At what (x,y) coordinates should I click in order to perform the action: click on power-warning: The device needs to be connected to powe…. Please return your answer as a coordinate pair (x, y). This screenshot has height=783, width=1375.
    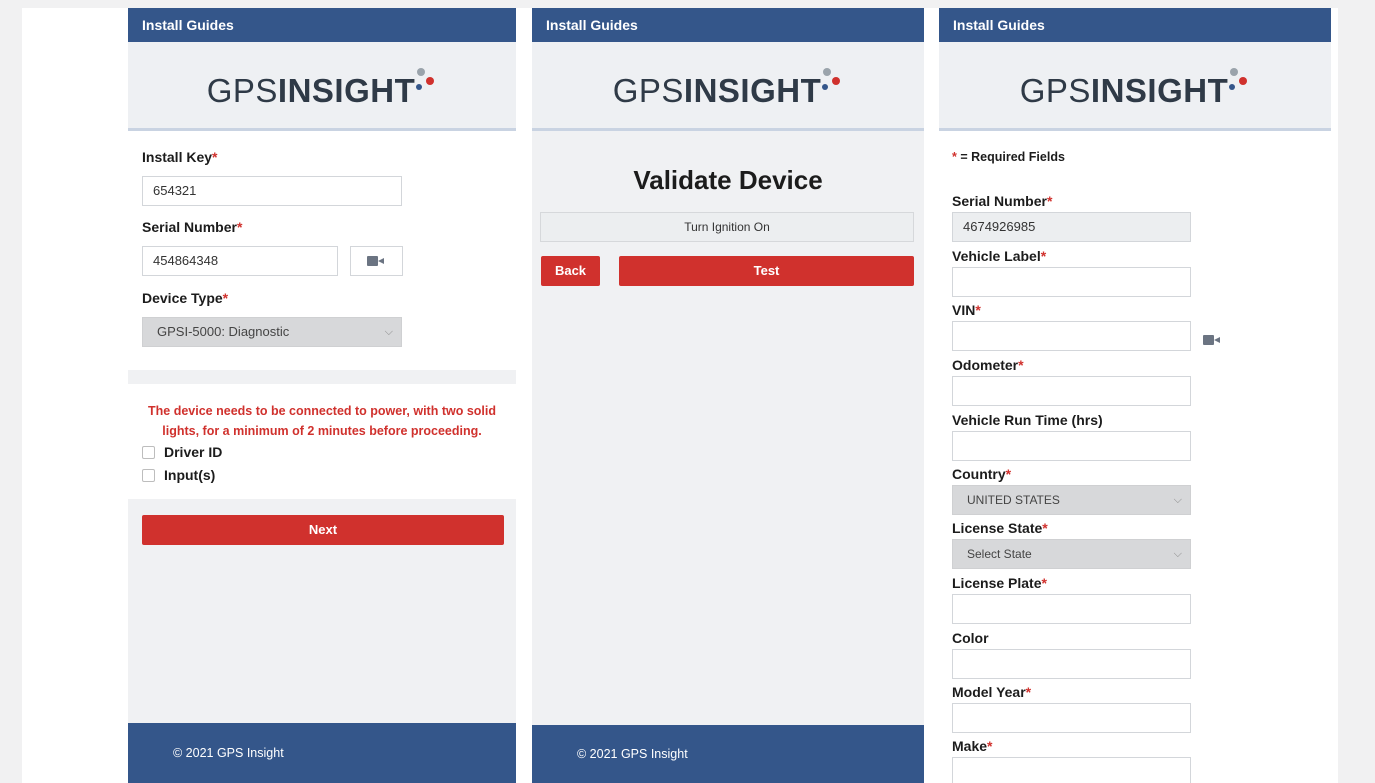
    Looking at the image, I should click on (322, 421).